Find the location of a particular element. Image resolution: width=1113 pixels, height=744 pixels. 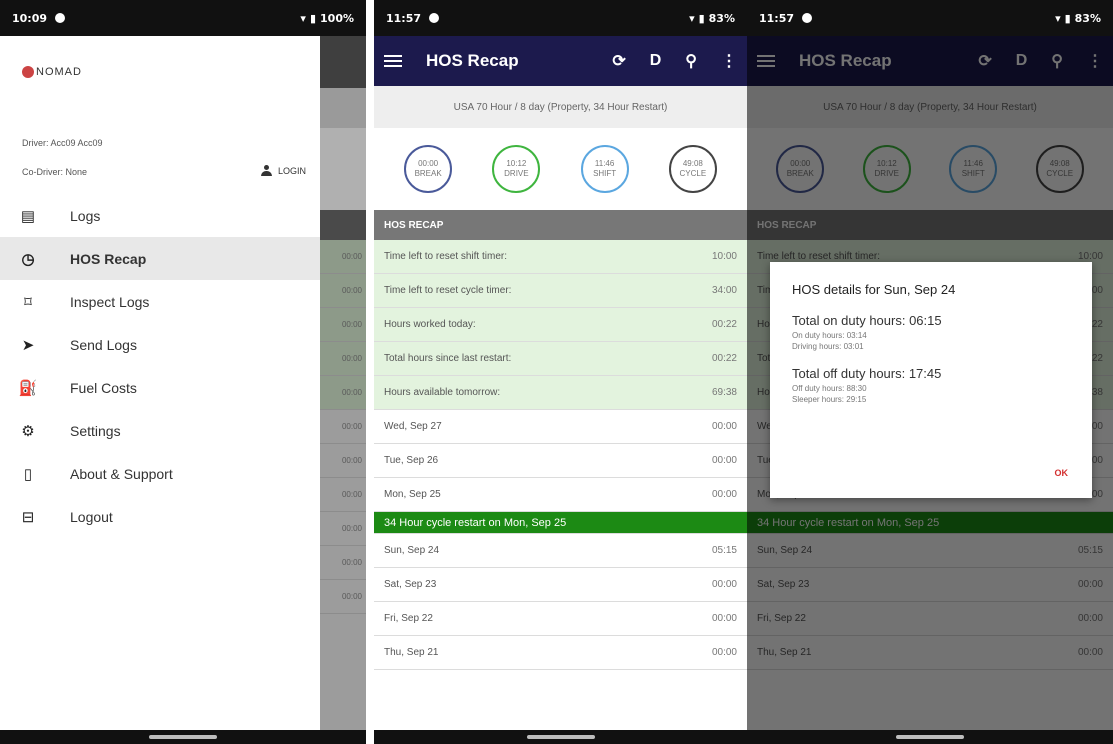

sleeper-hours: Sleeper hours: 29:15 is located at coordinates (829, 399).